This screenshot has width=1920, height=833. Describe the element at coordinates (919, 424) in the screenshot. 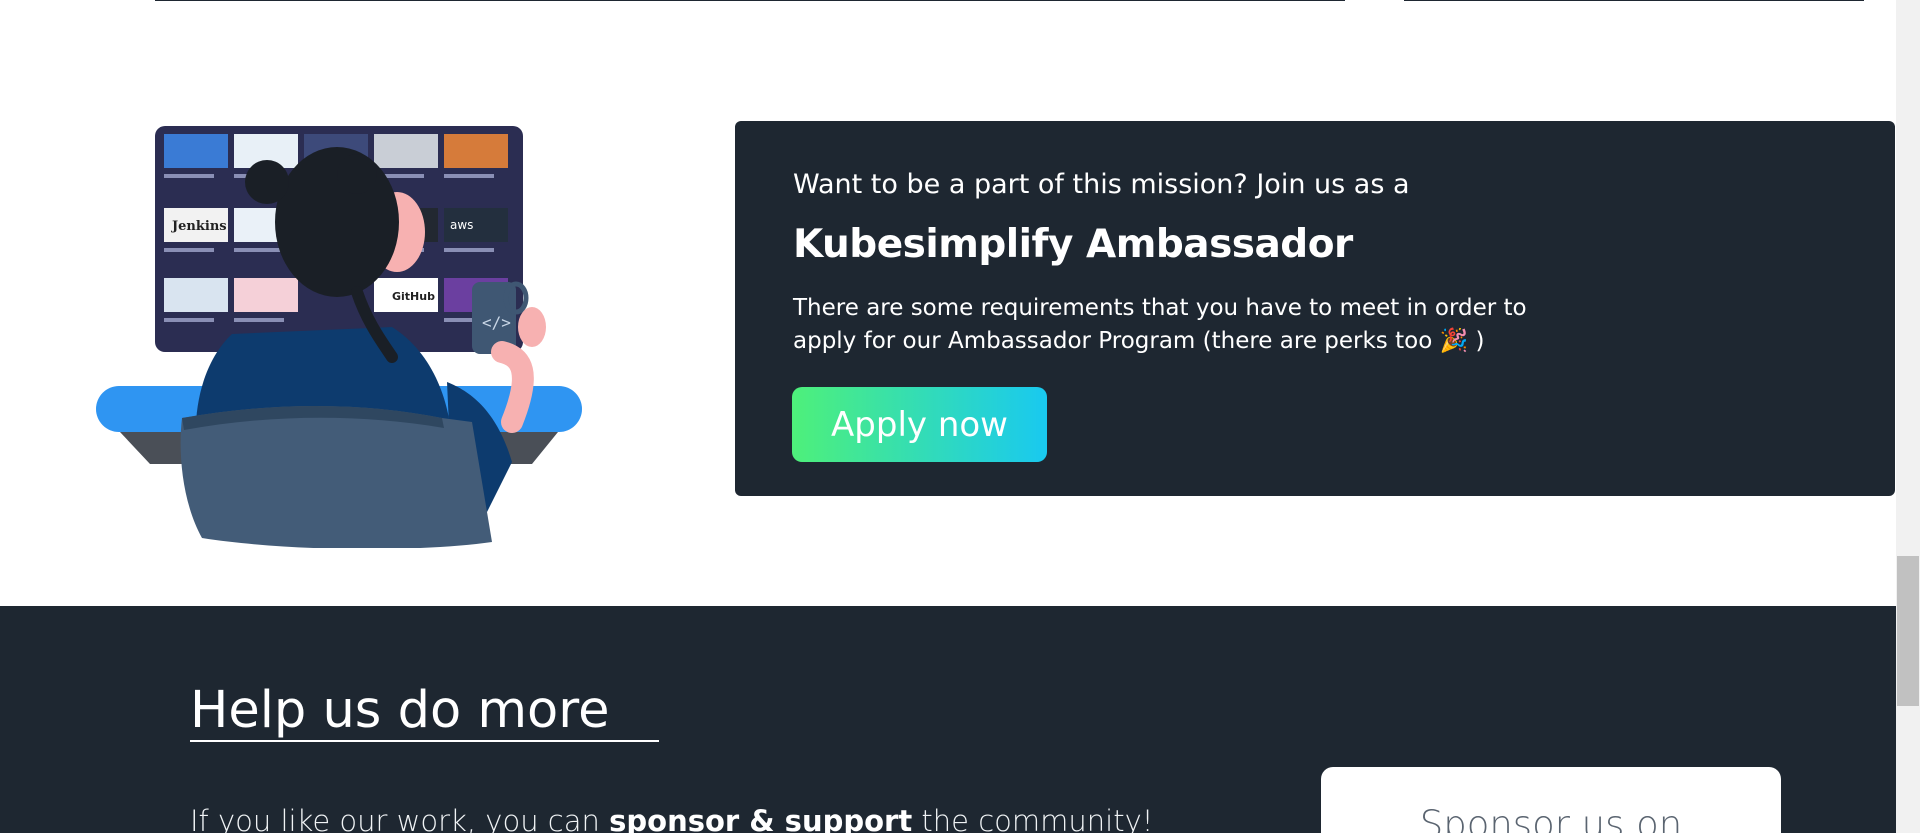

I see `apply-now-button: Apply now` at that location.